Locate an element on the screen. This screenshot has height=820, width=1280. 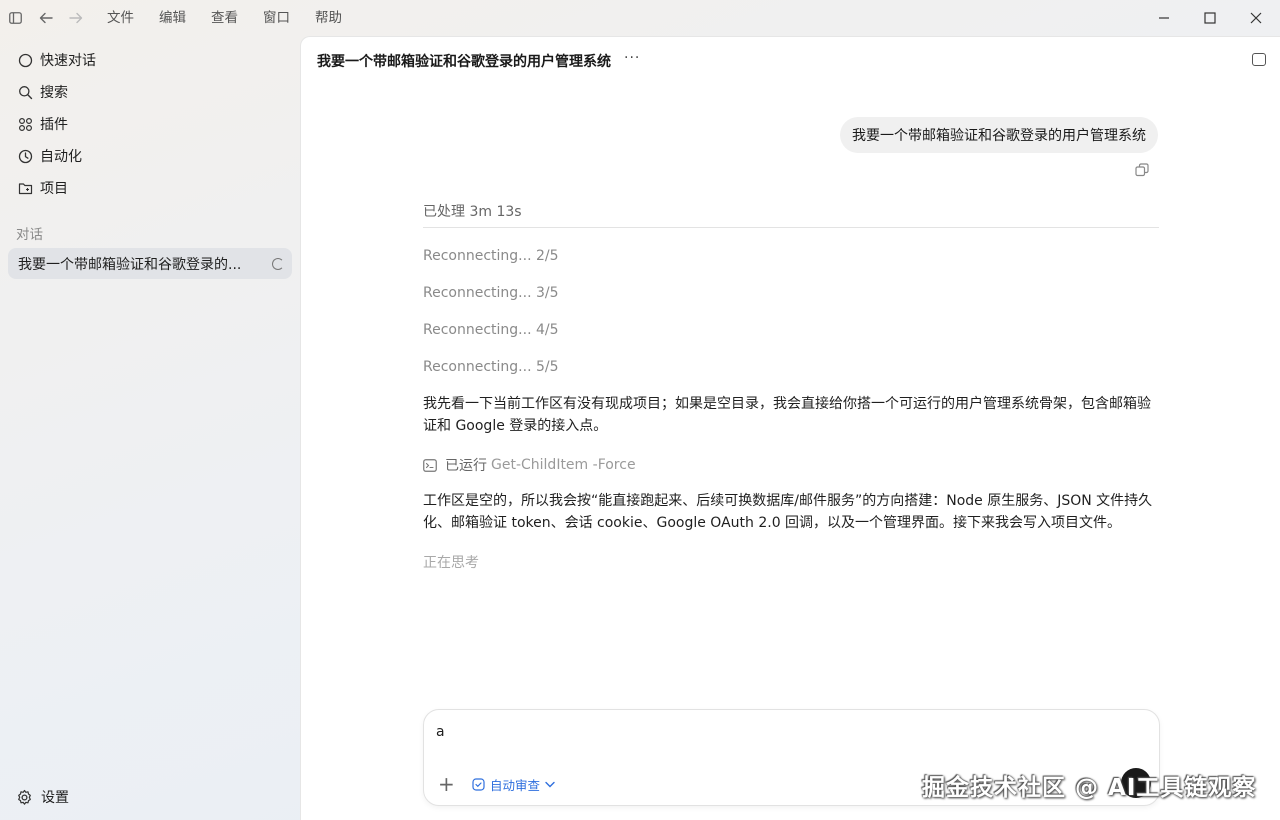
more-options-button: ··· is located at coordinates (632, 58).